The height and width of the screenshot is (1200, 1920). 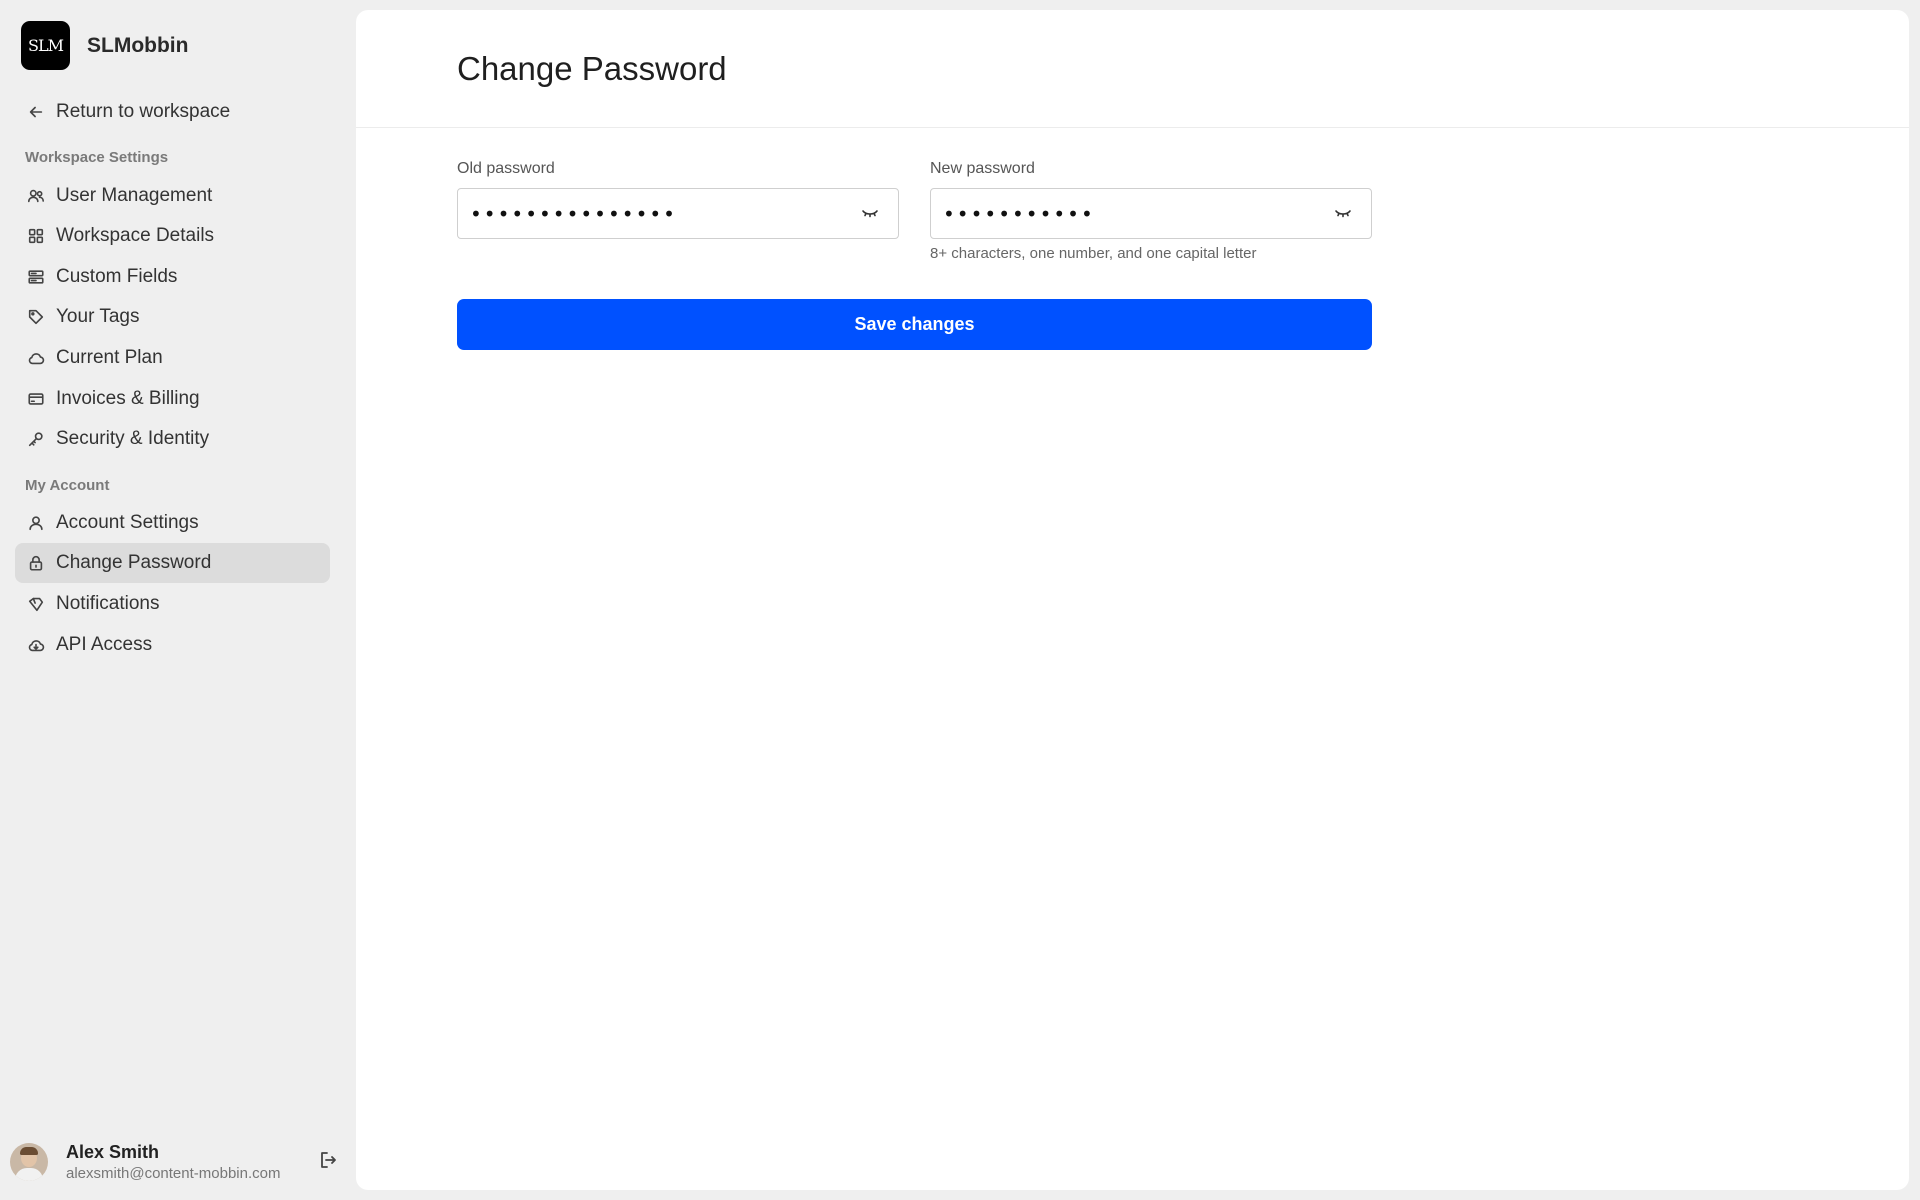 I want to click on old-password-field: Old password, so click(x=678, y=199).